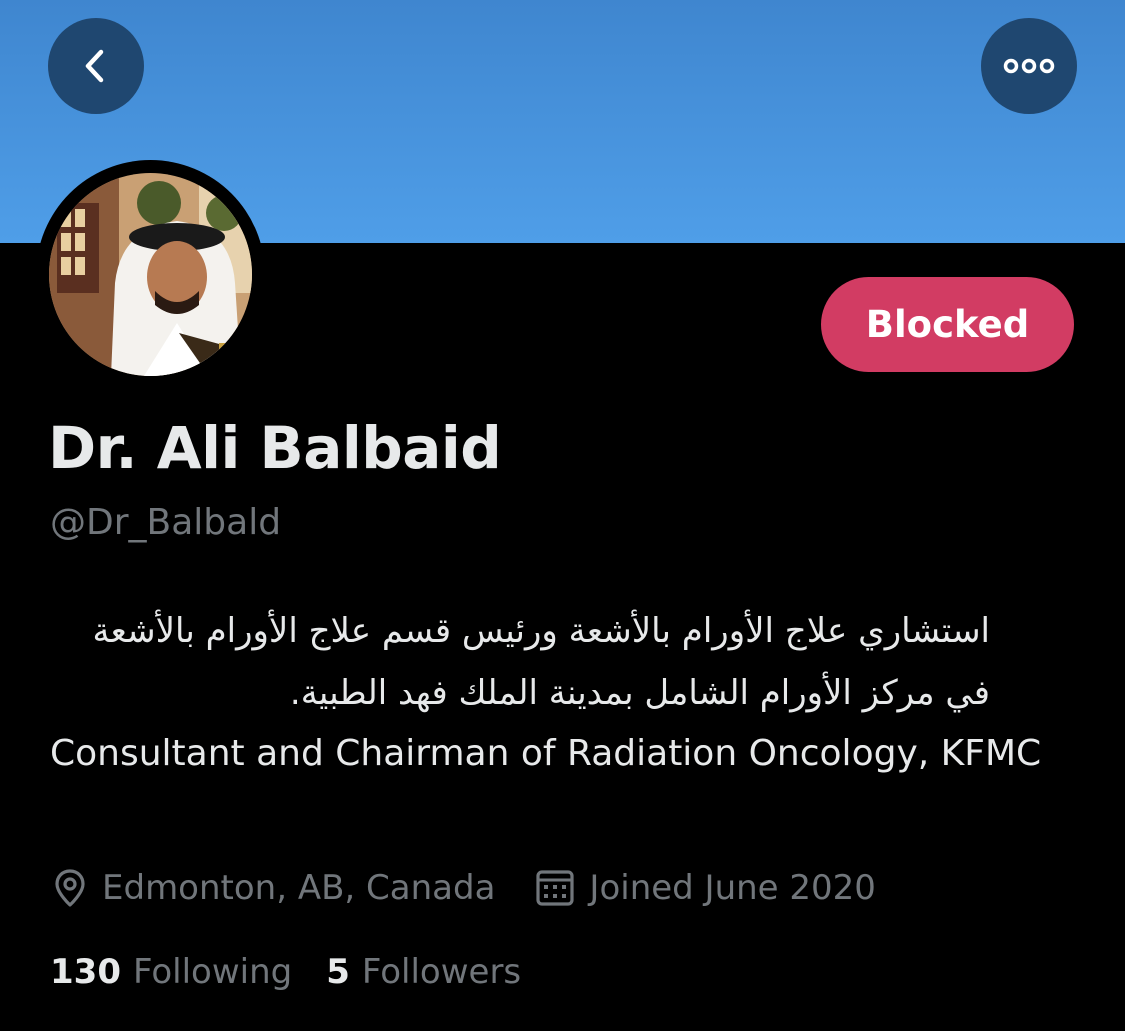 This screenshot has height=1031, width=1125. I want to click on followers-label: Followers, so click(441, 972).